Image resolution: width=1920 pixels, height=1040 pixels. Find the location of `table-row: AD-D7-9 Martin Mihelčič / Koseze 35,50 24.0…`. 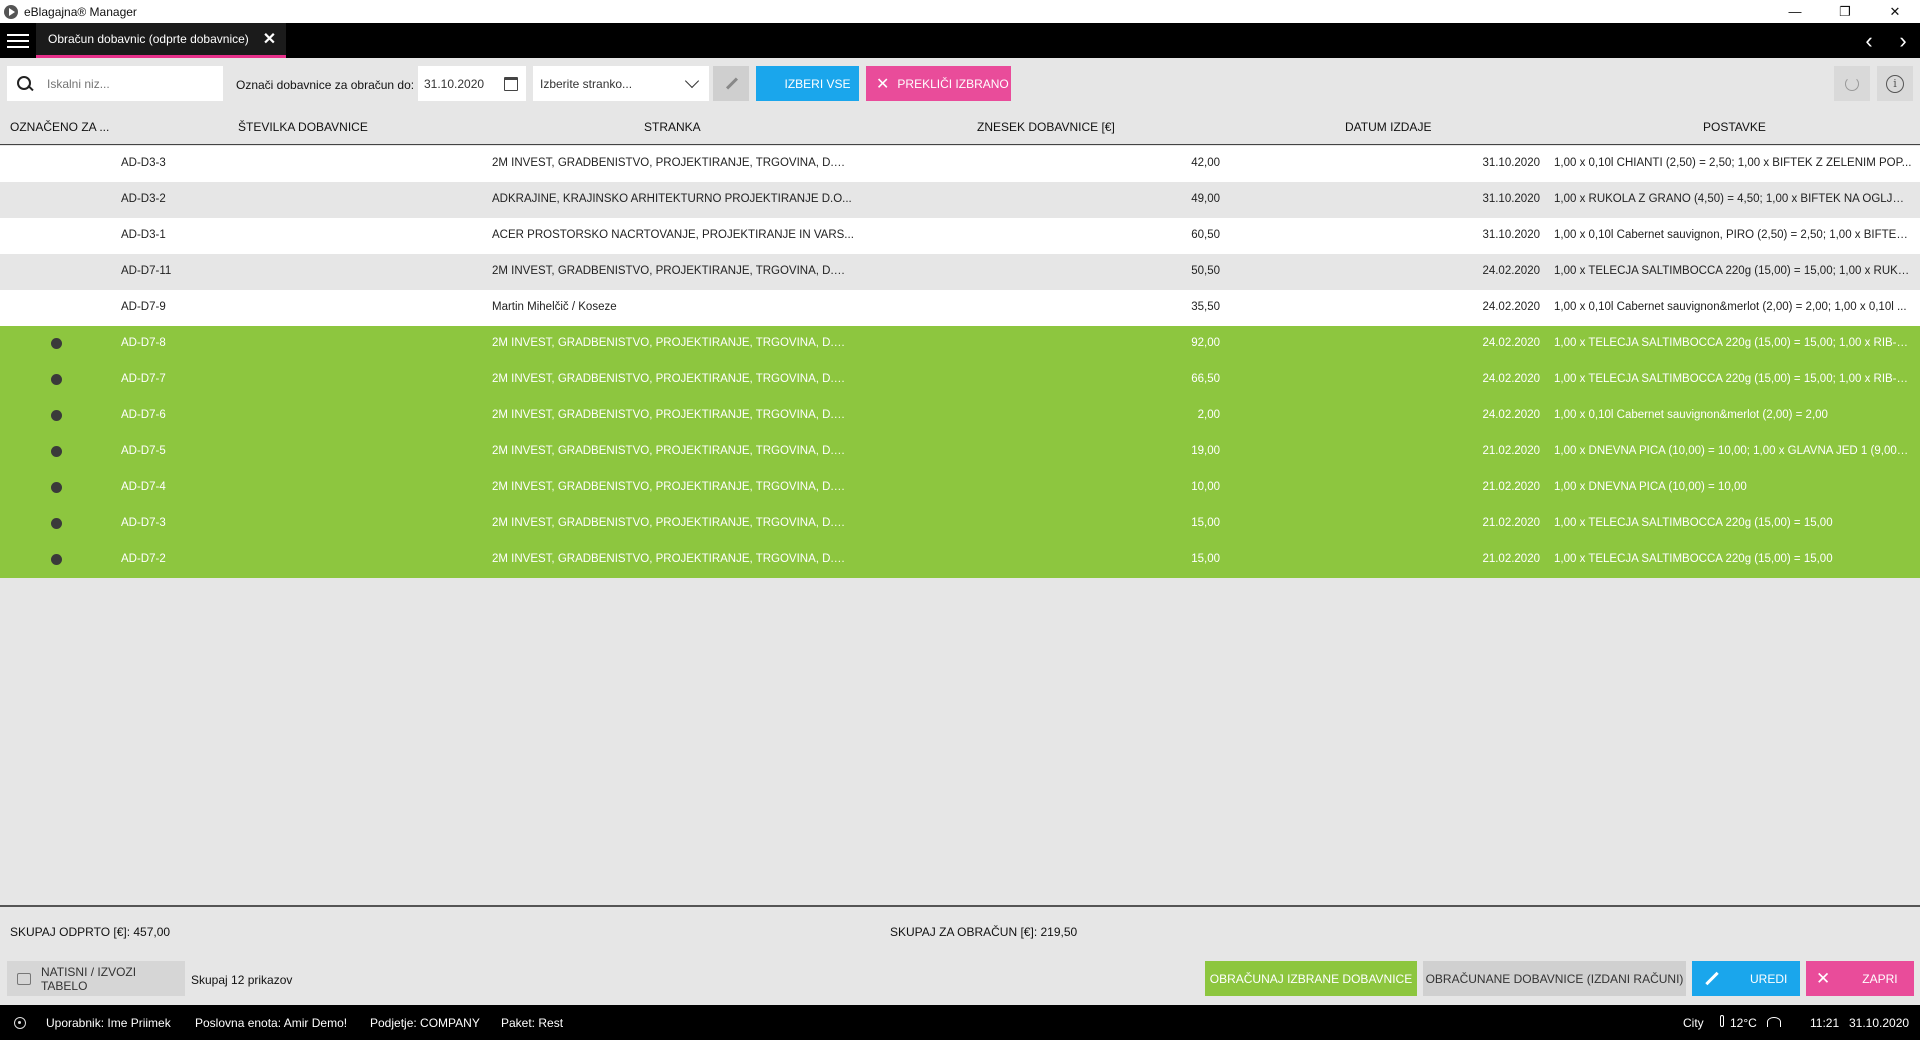

table-row: AD-D7-9 Martin Mihelčič / Koseze 35,50 24.0… is located at coordinates (960, 308).